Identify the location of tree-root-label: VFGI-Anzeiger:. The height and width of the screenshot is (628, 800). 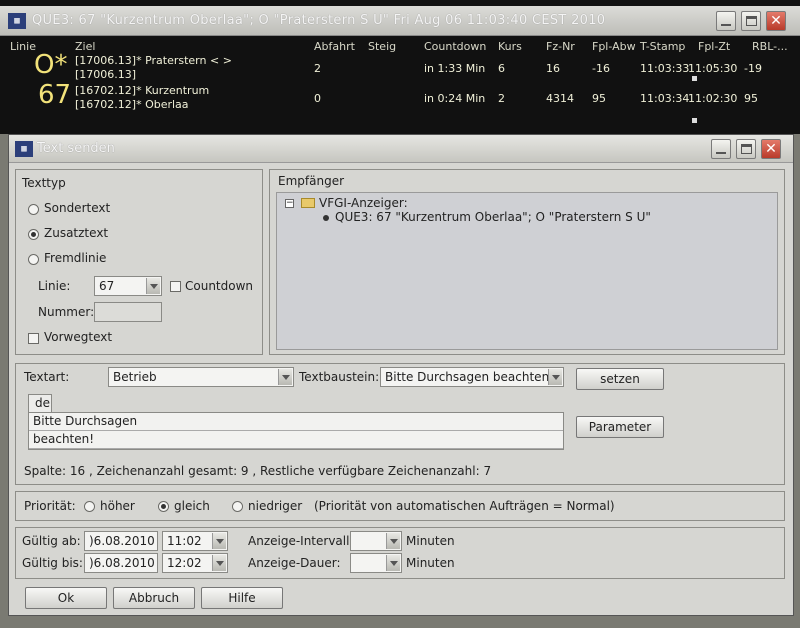
(363, 203).